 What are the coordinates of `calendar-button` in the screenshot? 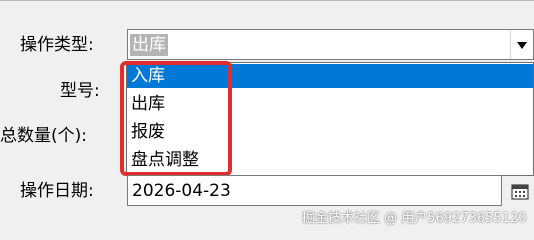 It's located at (520, 190).